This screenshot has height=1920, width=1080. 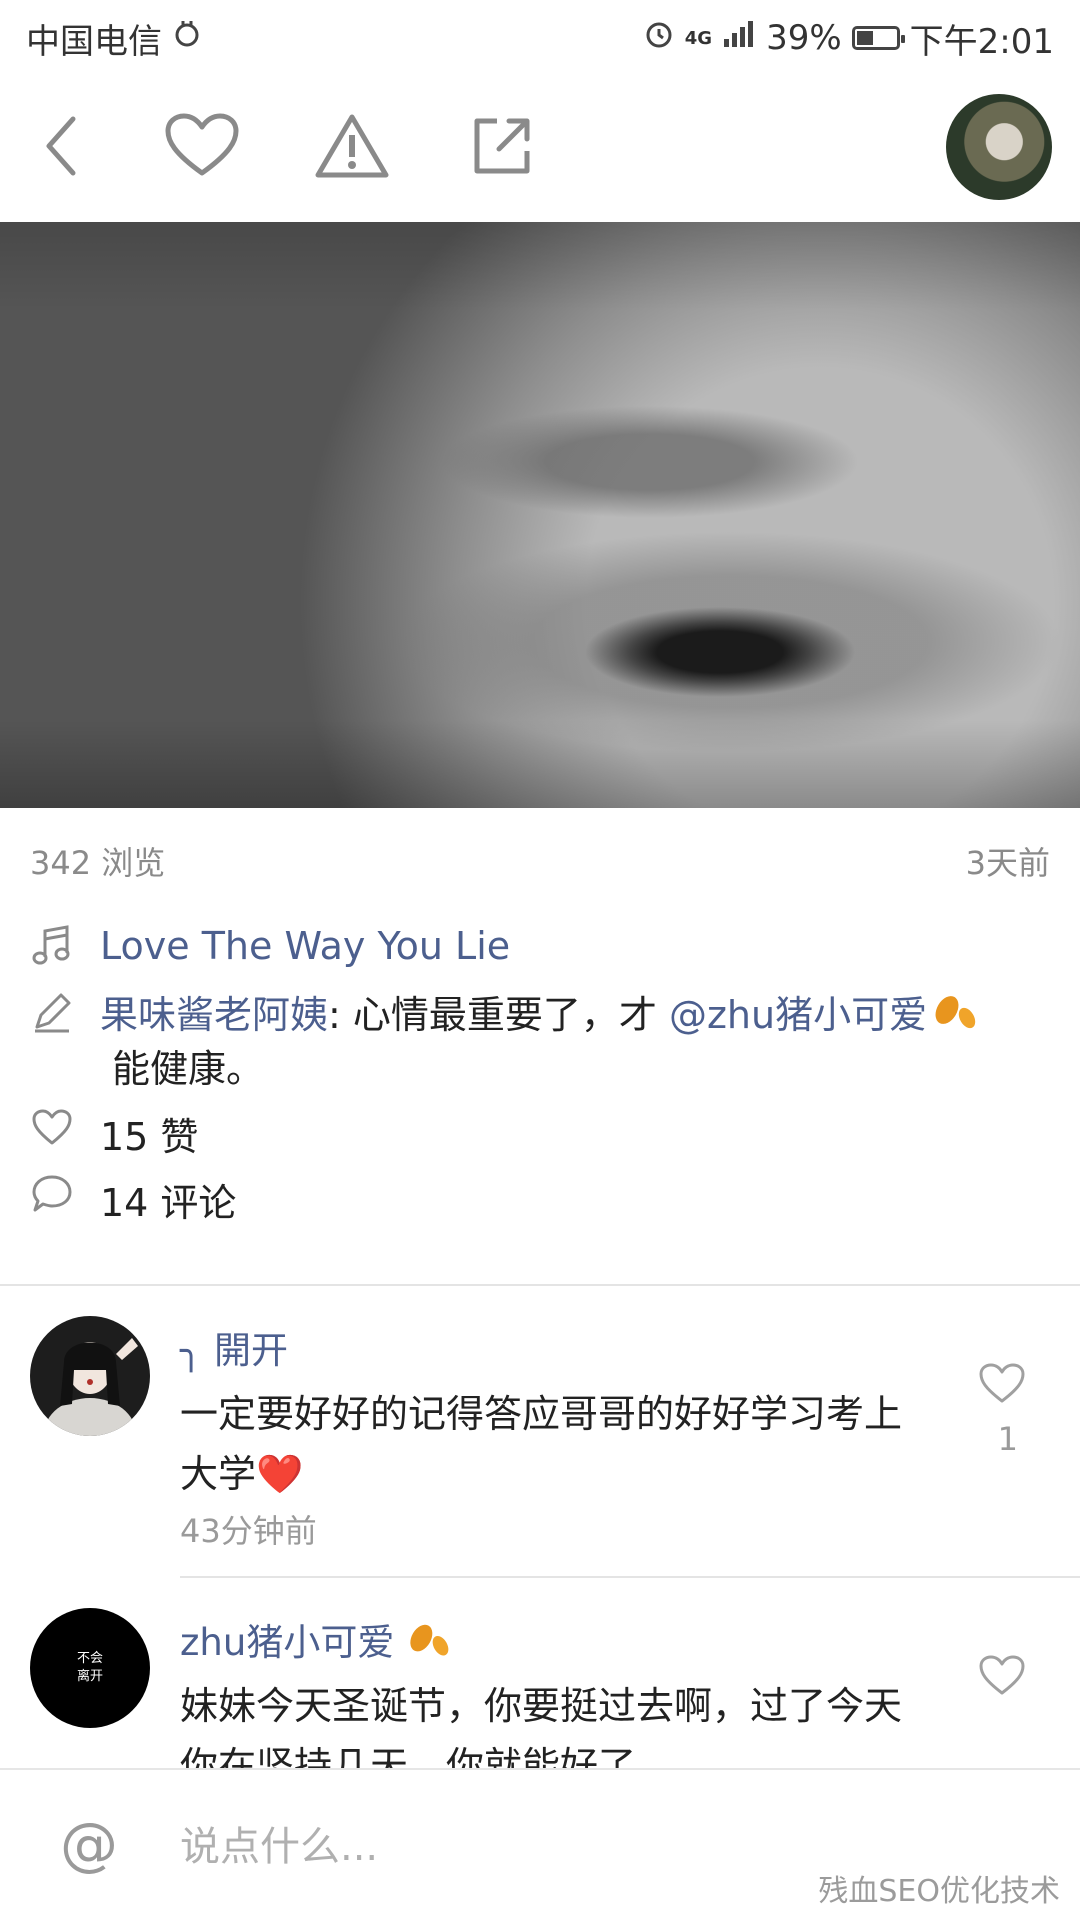 What do you see at coordinates (214, 1015) in the screenshot?
I see `caption-author: 果味酱老阿姨` at bounding box center [214, 1015].